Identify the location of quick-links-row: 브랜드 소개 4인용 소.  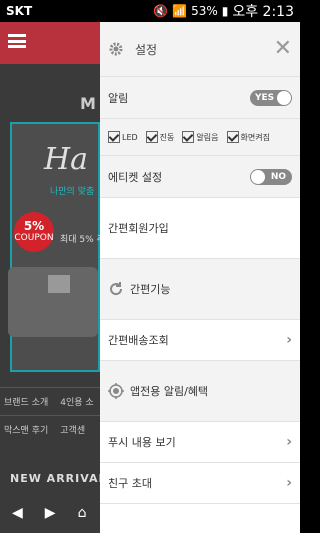
(50, 401).